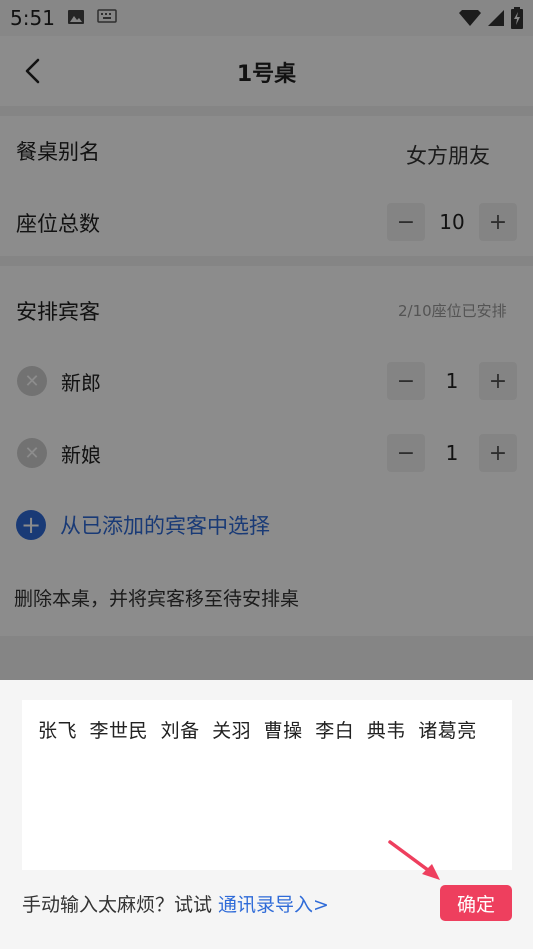  I want to click on confirm-button: 确定, so click(476, 903).